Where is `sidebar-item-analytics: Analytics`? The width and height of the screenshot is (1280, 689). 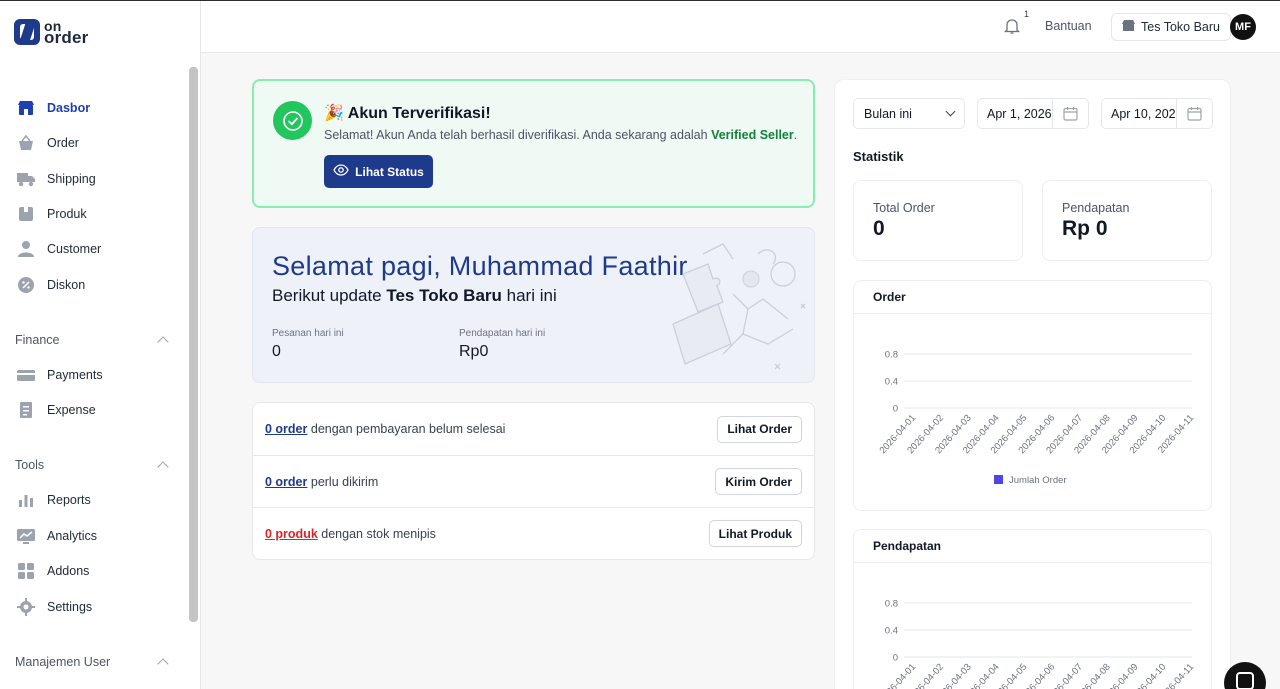
sidebar-item-analytics: Analytics is located at coordinates (56, 536).